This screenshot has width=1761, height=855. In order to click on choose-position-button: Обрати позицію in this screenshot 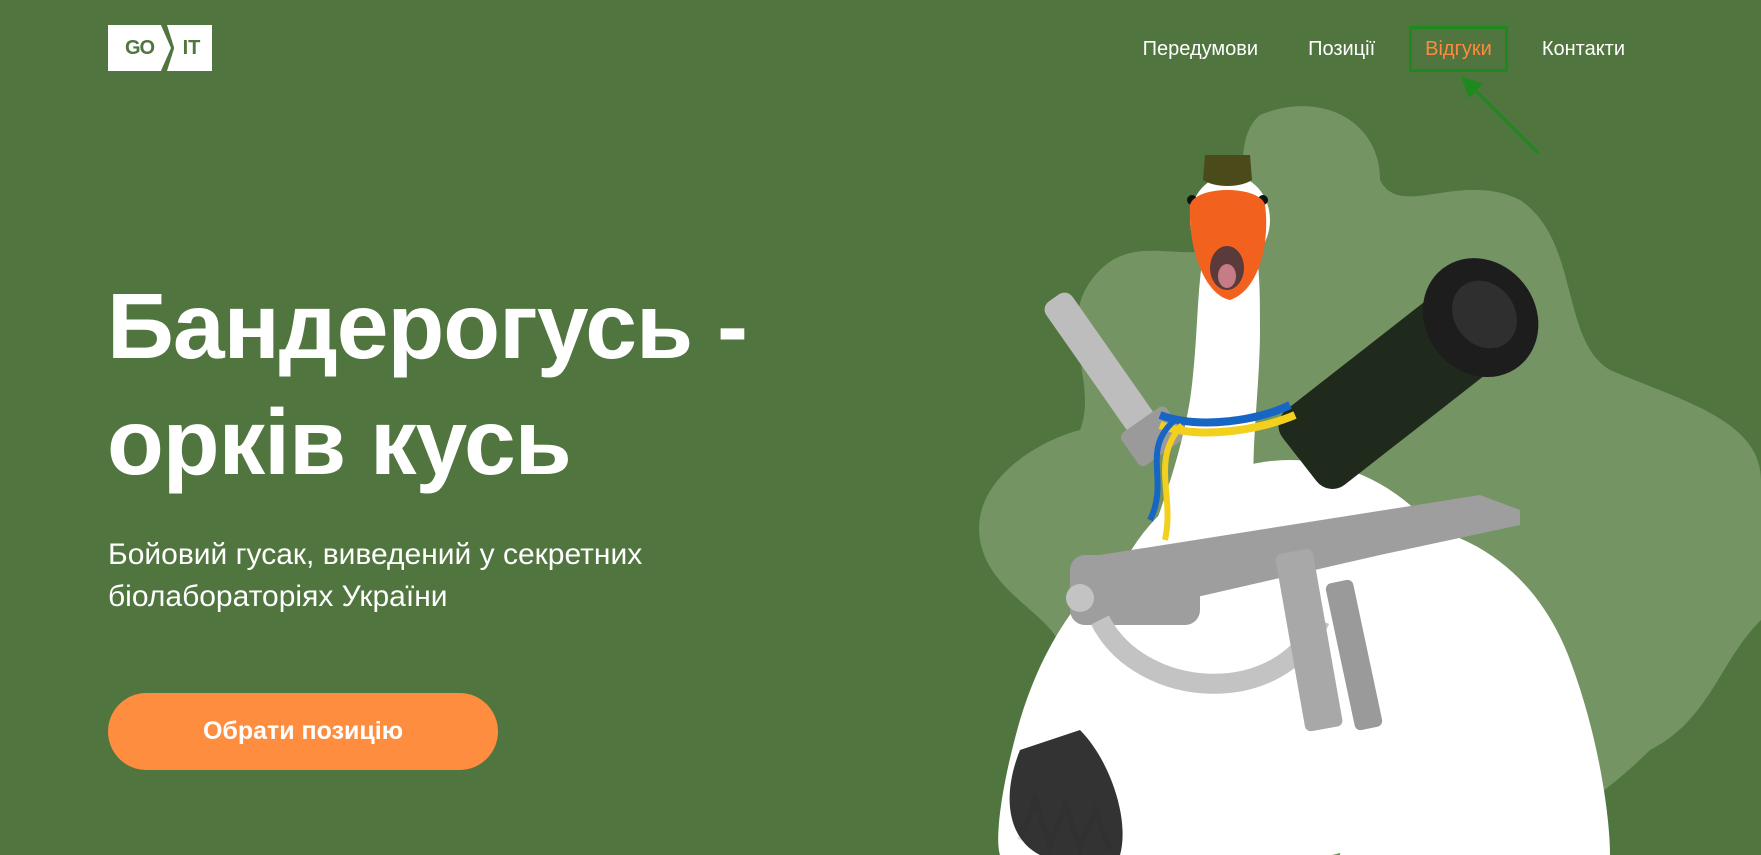, I will do `click(303, 731)`.